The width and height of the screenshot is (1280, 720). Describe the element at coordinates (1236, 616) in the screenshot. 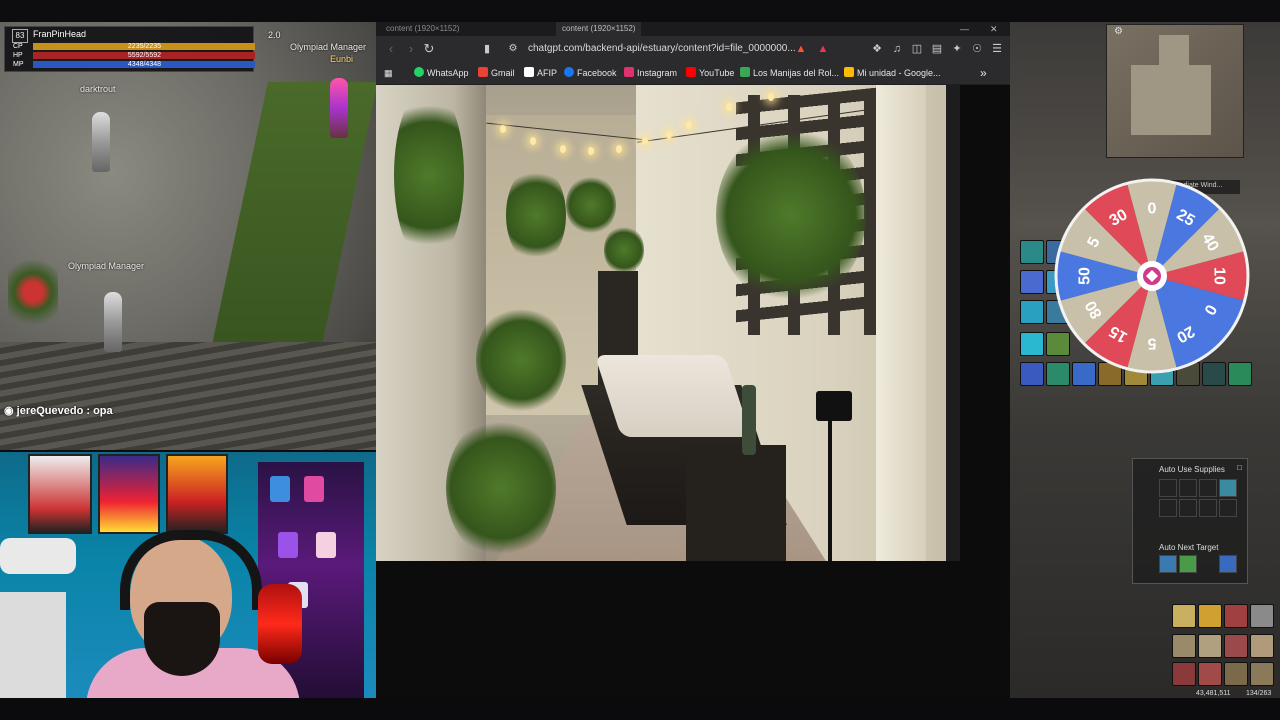

I see `shop-icon` at that location.